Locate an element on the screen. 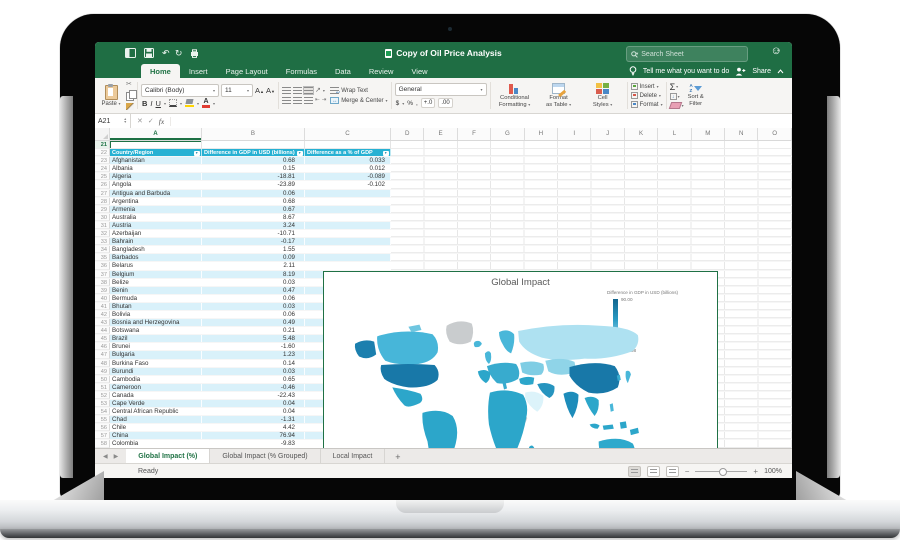 This screenshot has height=540, width=900. shrink-font-button: A▼ is located at coordinates (270, 90).